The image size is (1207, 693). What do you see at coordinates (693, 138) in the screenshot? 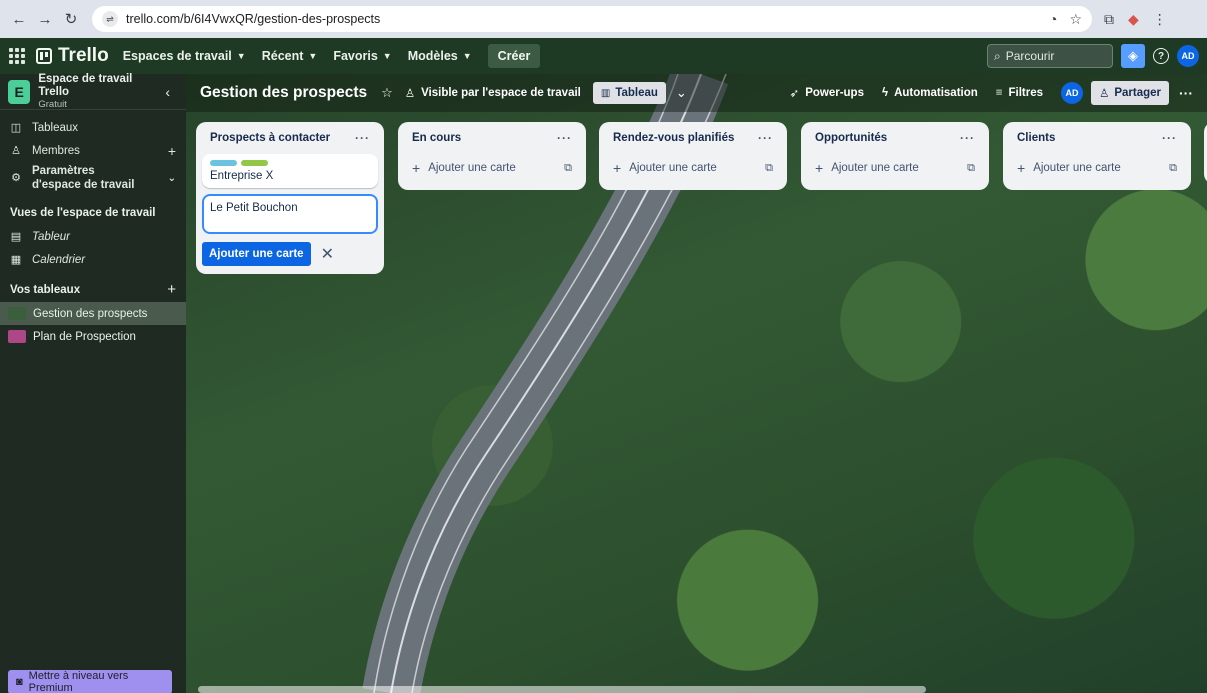
I see `list-header: Rendez-vous planifiés ···` at bounding box center [693, 138].